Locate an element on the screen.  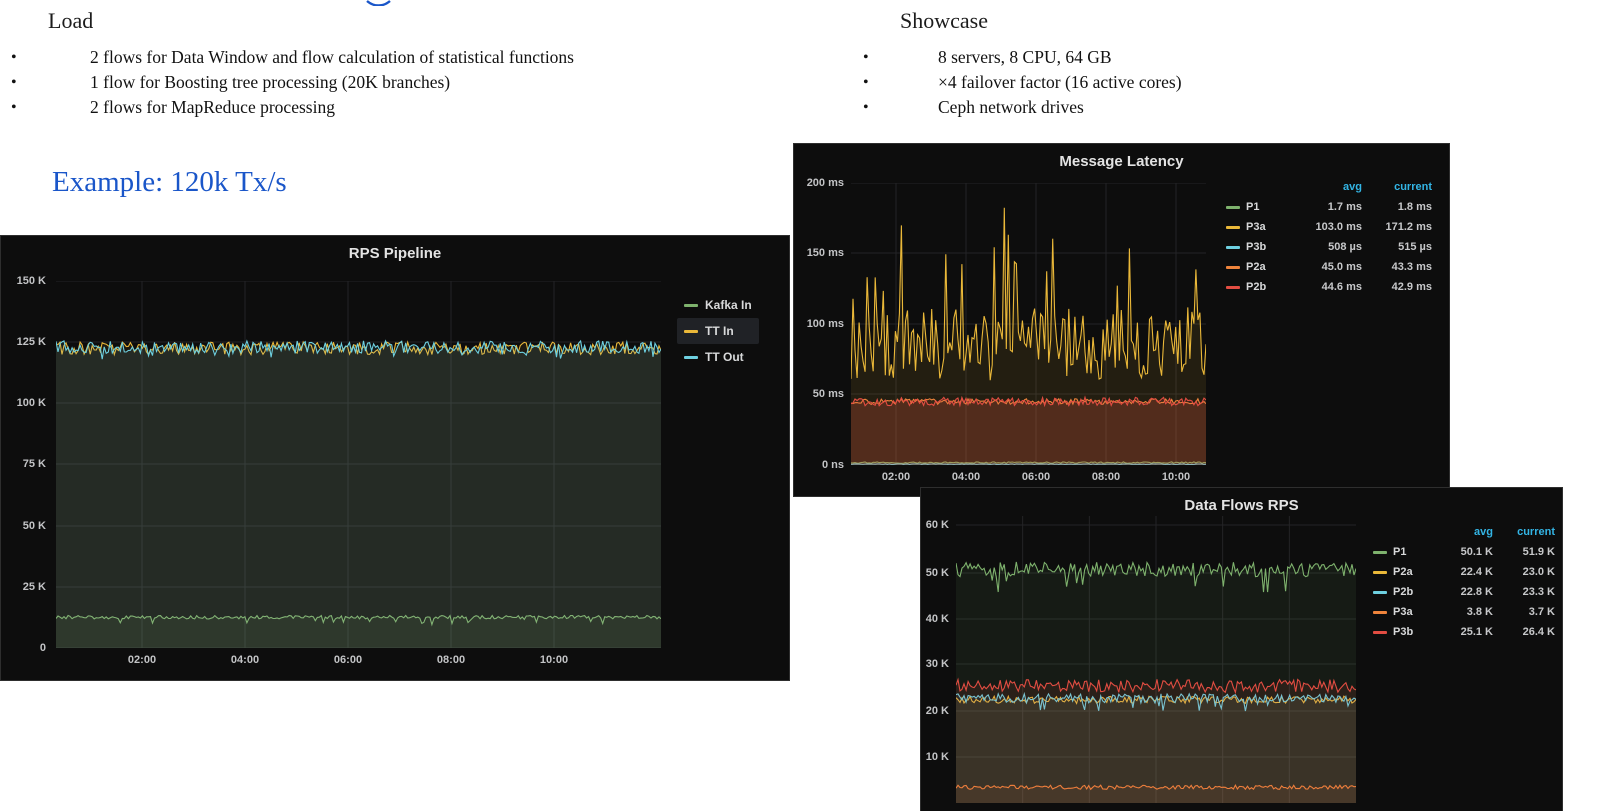
legend-current-p3b: 515 µs is located at coordinates (1415, 247).